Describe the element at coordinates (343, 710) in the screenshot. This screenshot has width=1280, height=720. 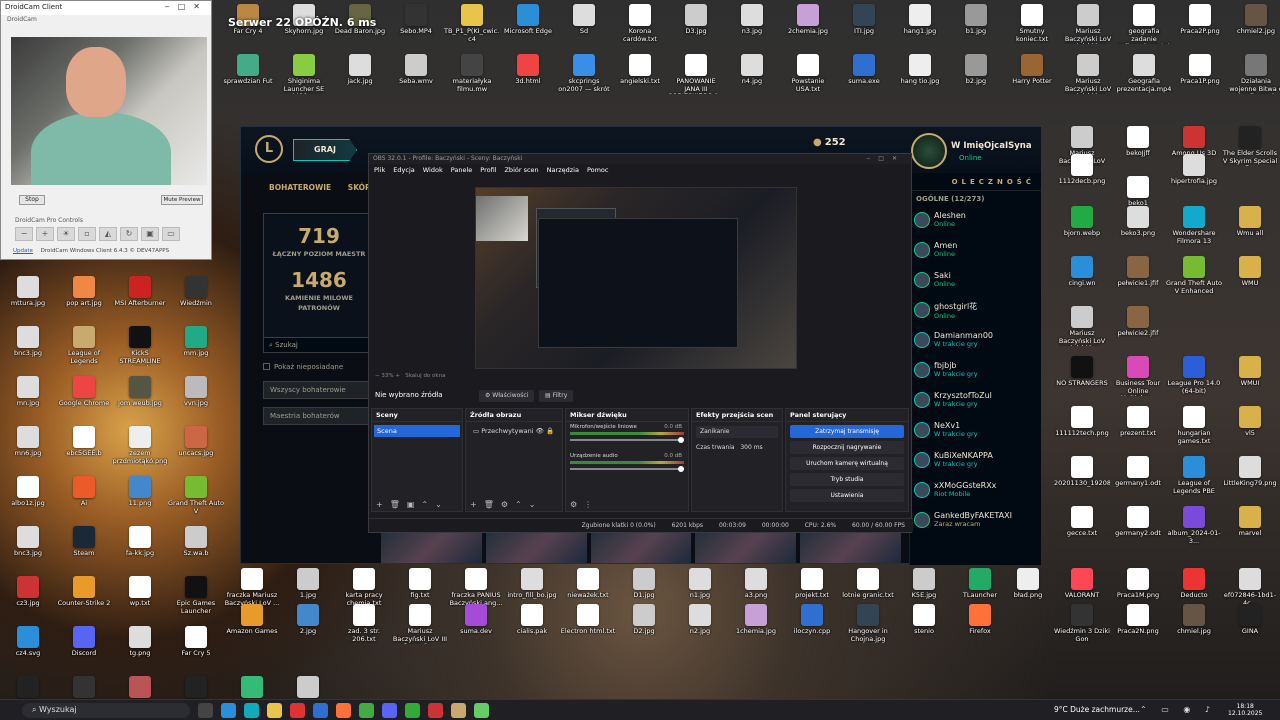
I see `firefox-icon` at that location.